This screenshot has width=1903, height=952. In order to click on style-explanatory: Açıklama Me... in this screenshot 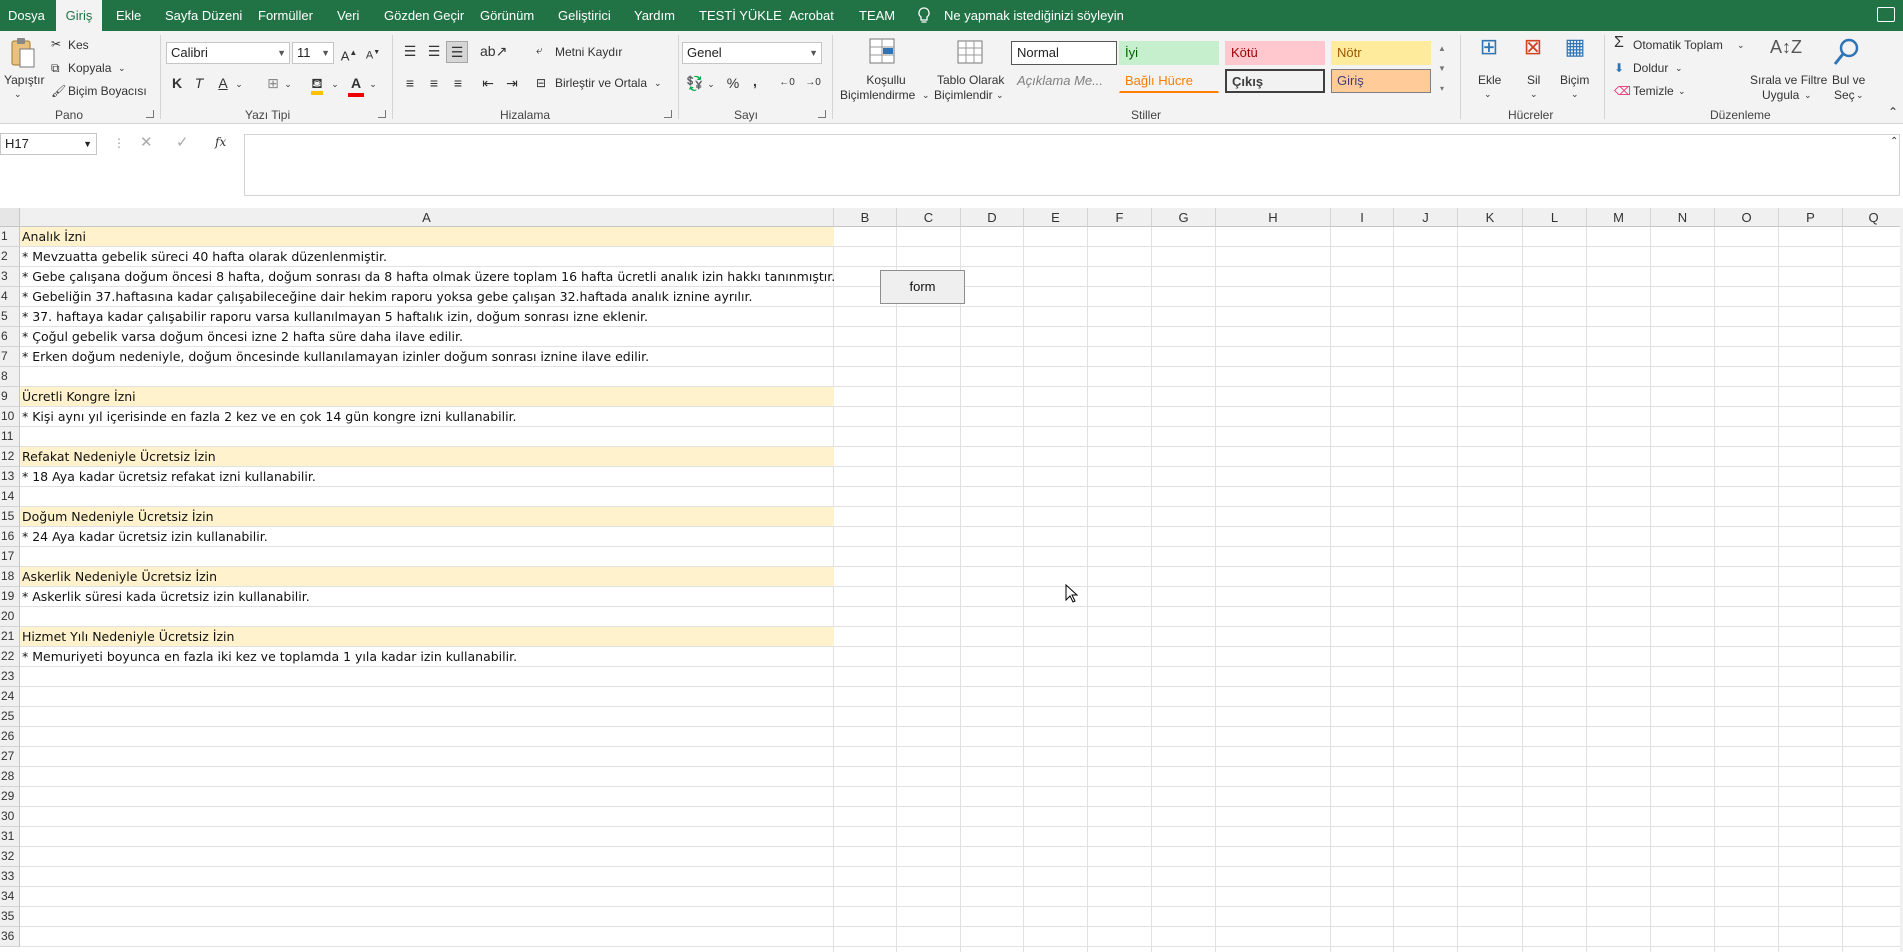, I will do `click(1064, 81)`.